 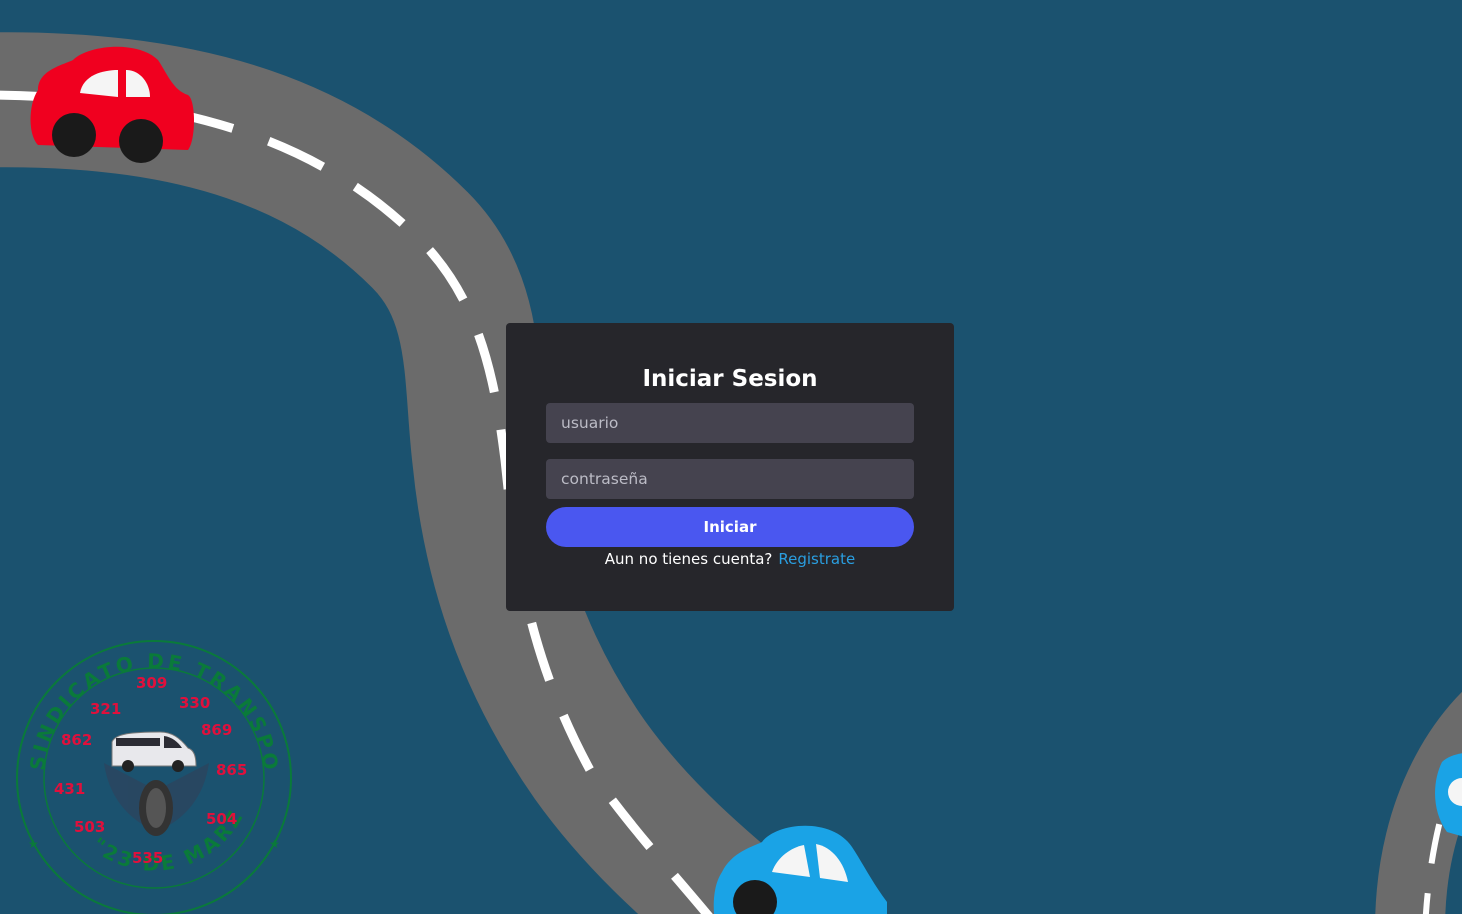 What do you see at coordinates (816, 559) in the screenshot?
I see `signup-link: Registrate` at bounding box center [816, 559].